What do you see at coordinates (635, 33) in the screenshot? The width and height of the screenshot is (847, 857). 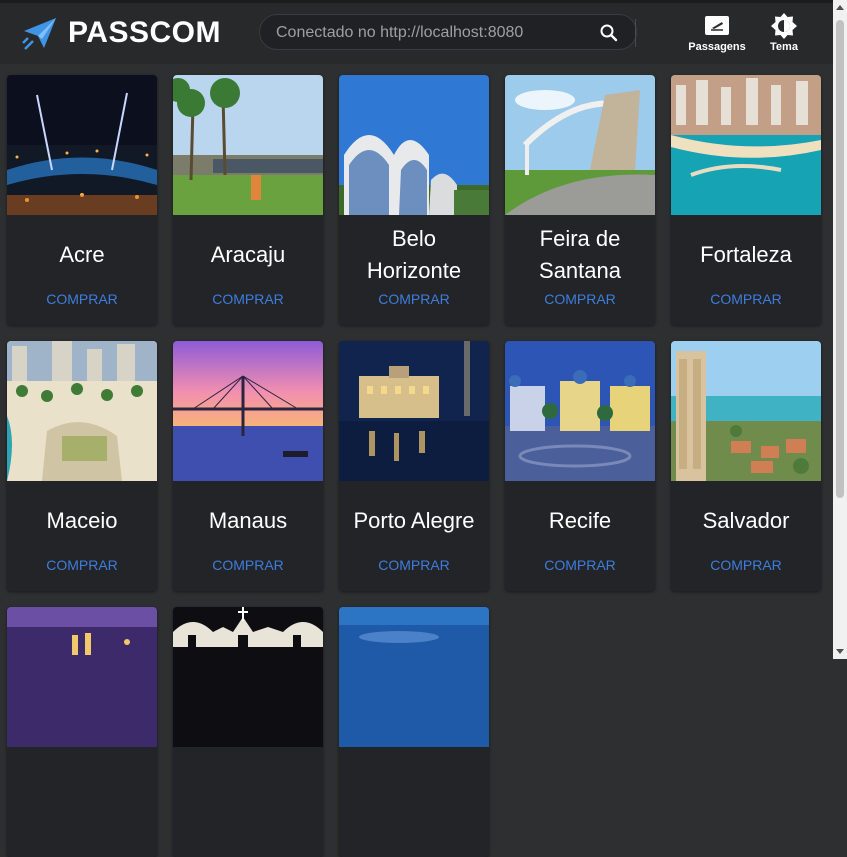 I see `search-divider` at bounding box center [635, 33].